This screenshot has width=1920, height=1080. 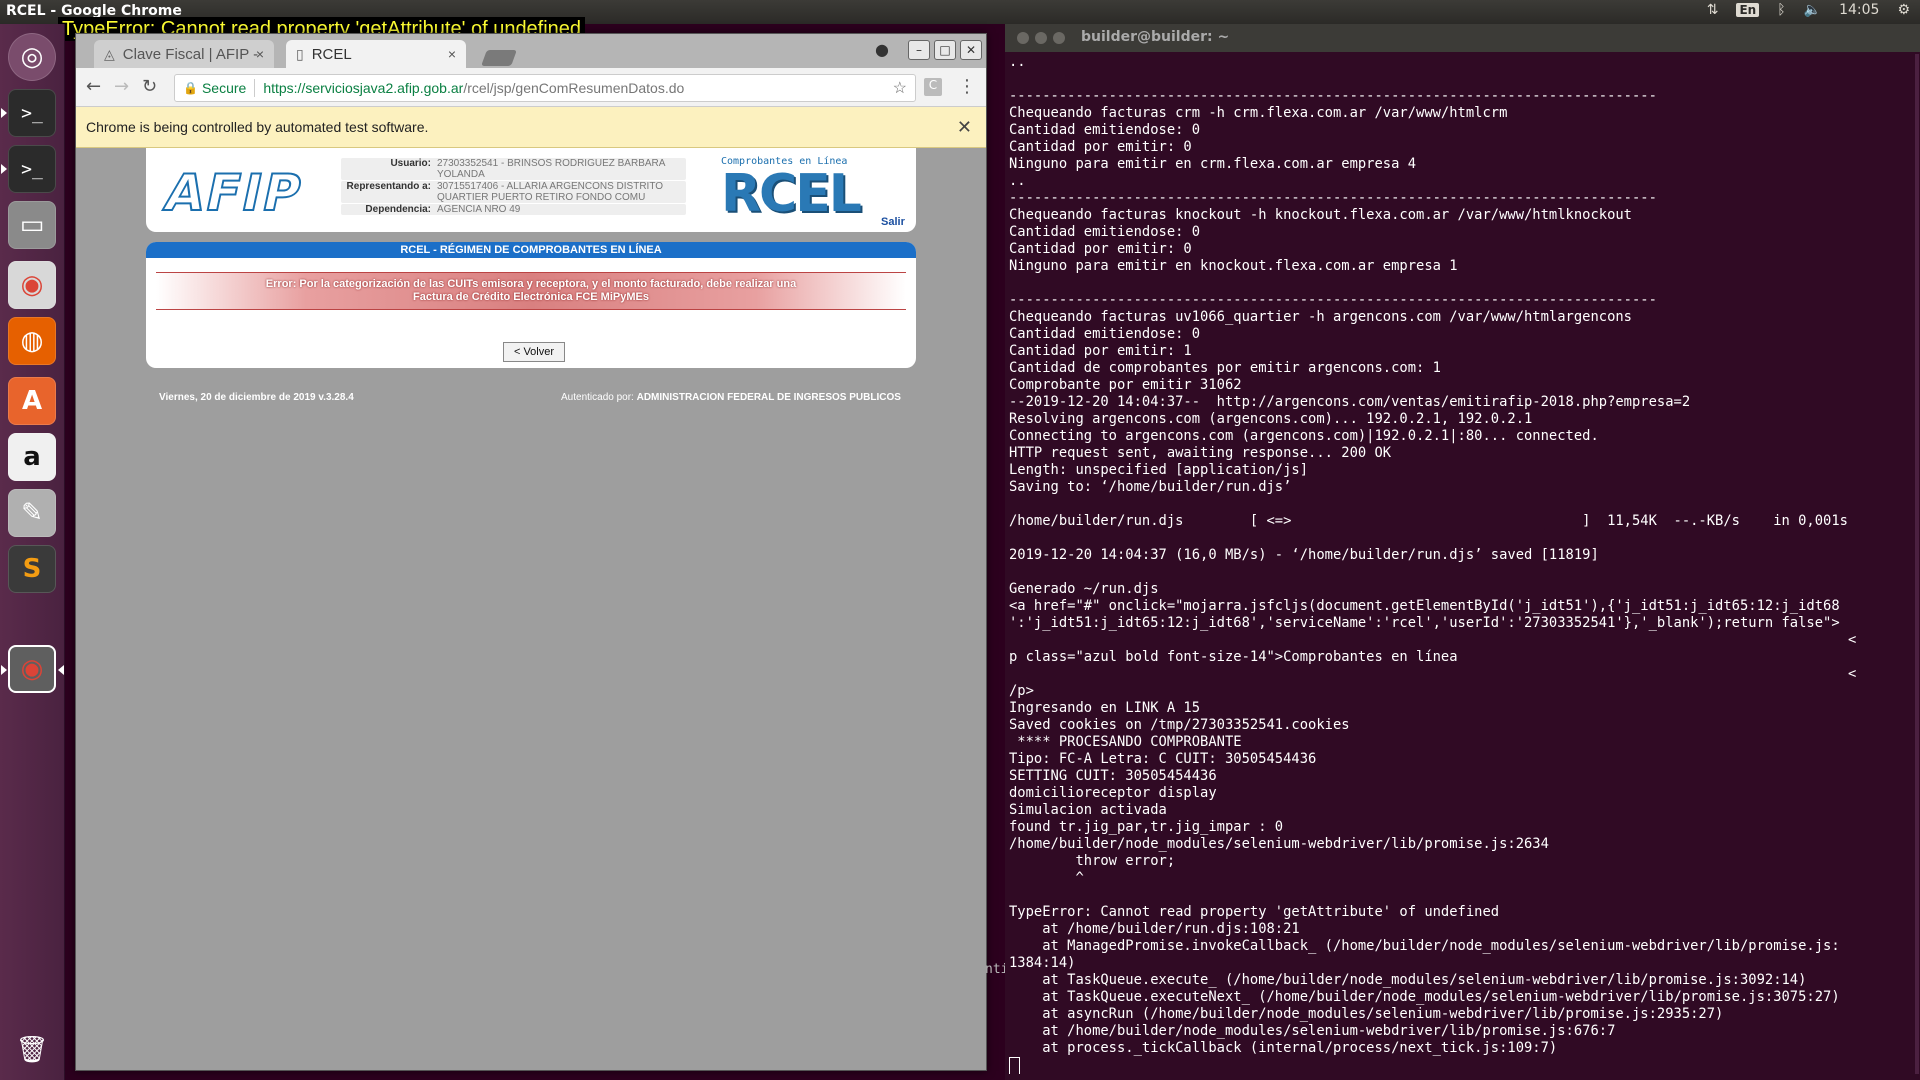 I want to click on tab-rcel: ▯ RCEL ×, so click(x=376, y=54).